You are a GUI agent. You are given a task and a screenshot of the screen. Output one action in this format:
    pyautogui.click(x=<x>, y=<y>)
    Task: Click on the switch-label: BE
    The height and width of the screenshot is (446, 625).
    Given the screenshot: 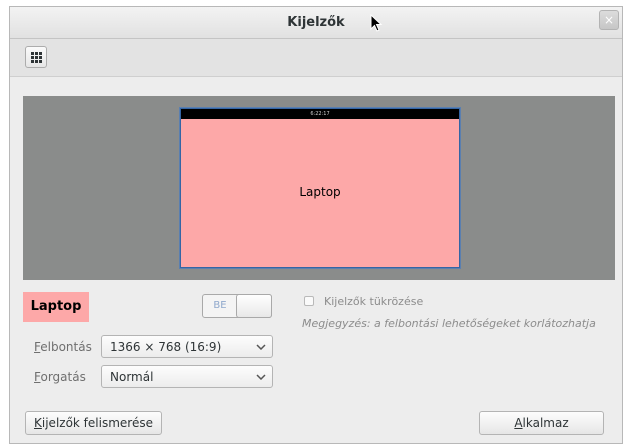 What is the action you would take?
    pyautogui.click(x=220, y=305)
    